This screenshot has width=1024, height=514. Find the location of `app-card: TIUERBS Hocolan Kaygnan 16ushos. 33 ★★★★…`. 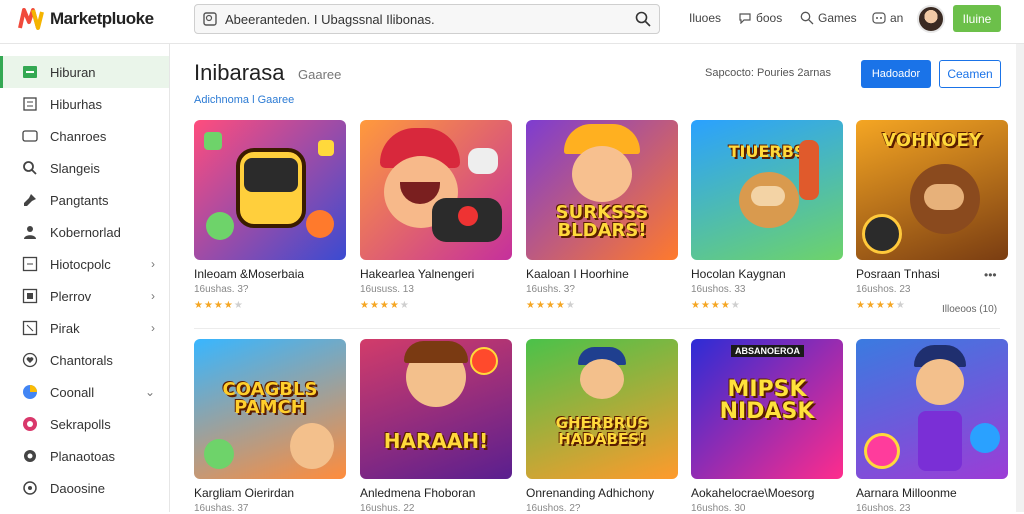

app-card: TIUERBS Hocolan Kaygnan 16ushos. 33 ★★★★… is located at coordinates (767, 215).